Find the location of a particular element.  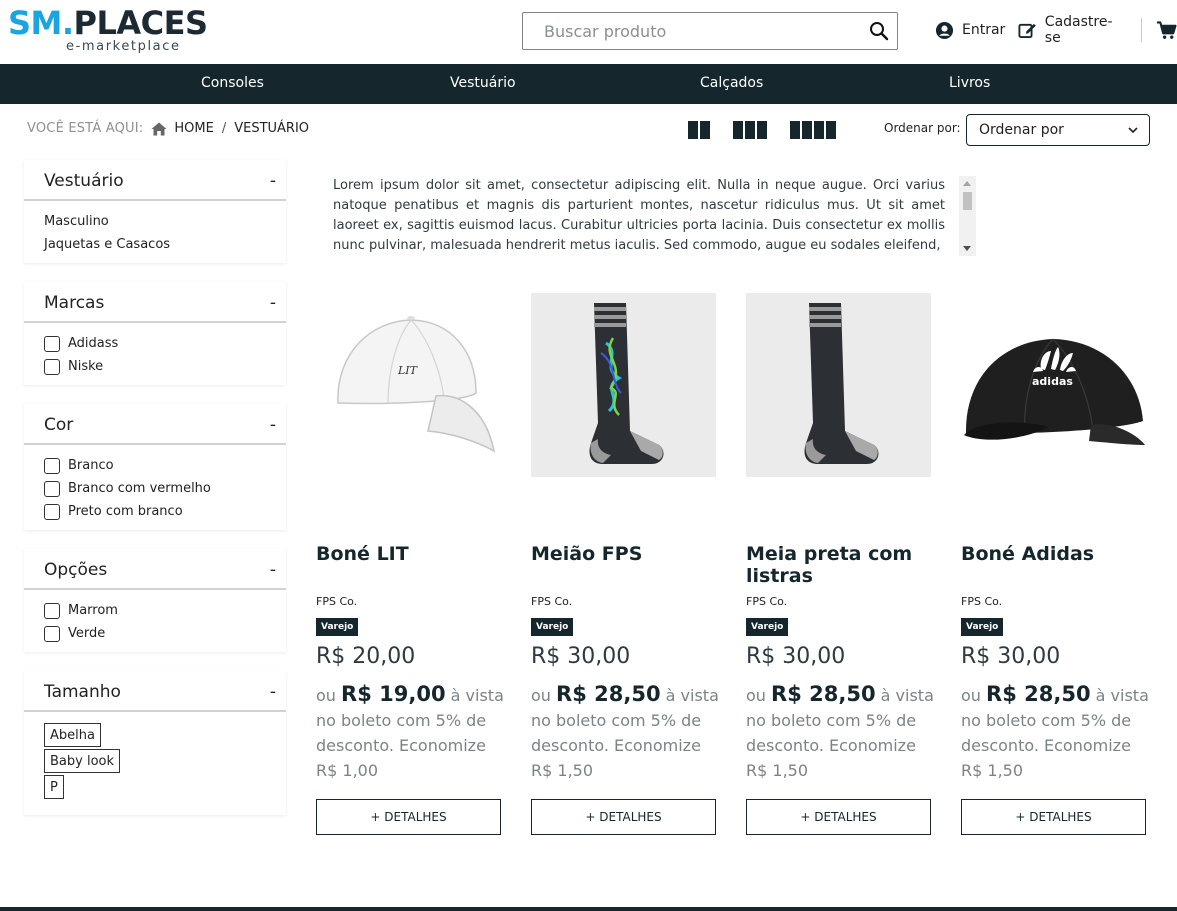

cart-button is located at coordinates (1166, 30).